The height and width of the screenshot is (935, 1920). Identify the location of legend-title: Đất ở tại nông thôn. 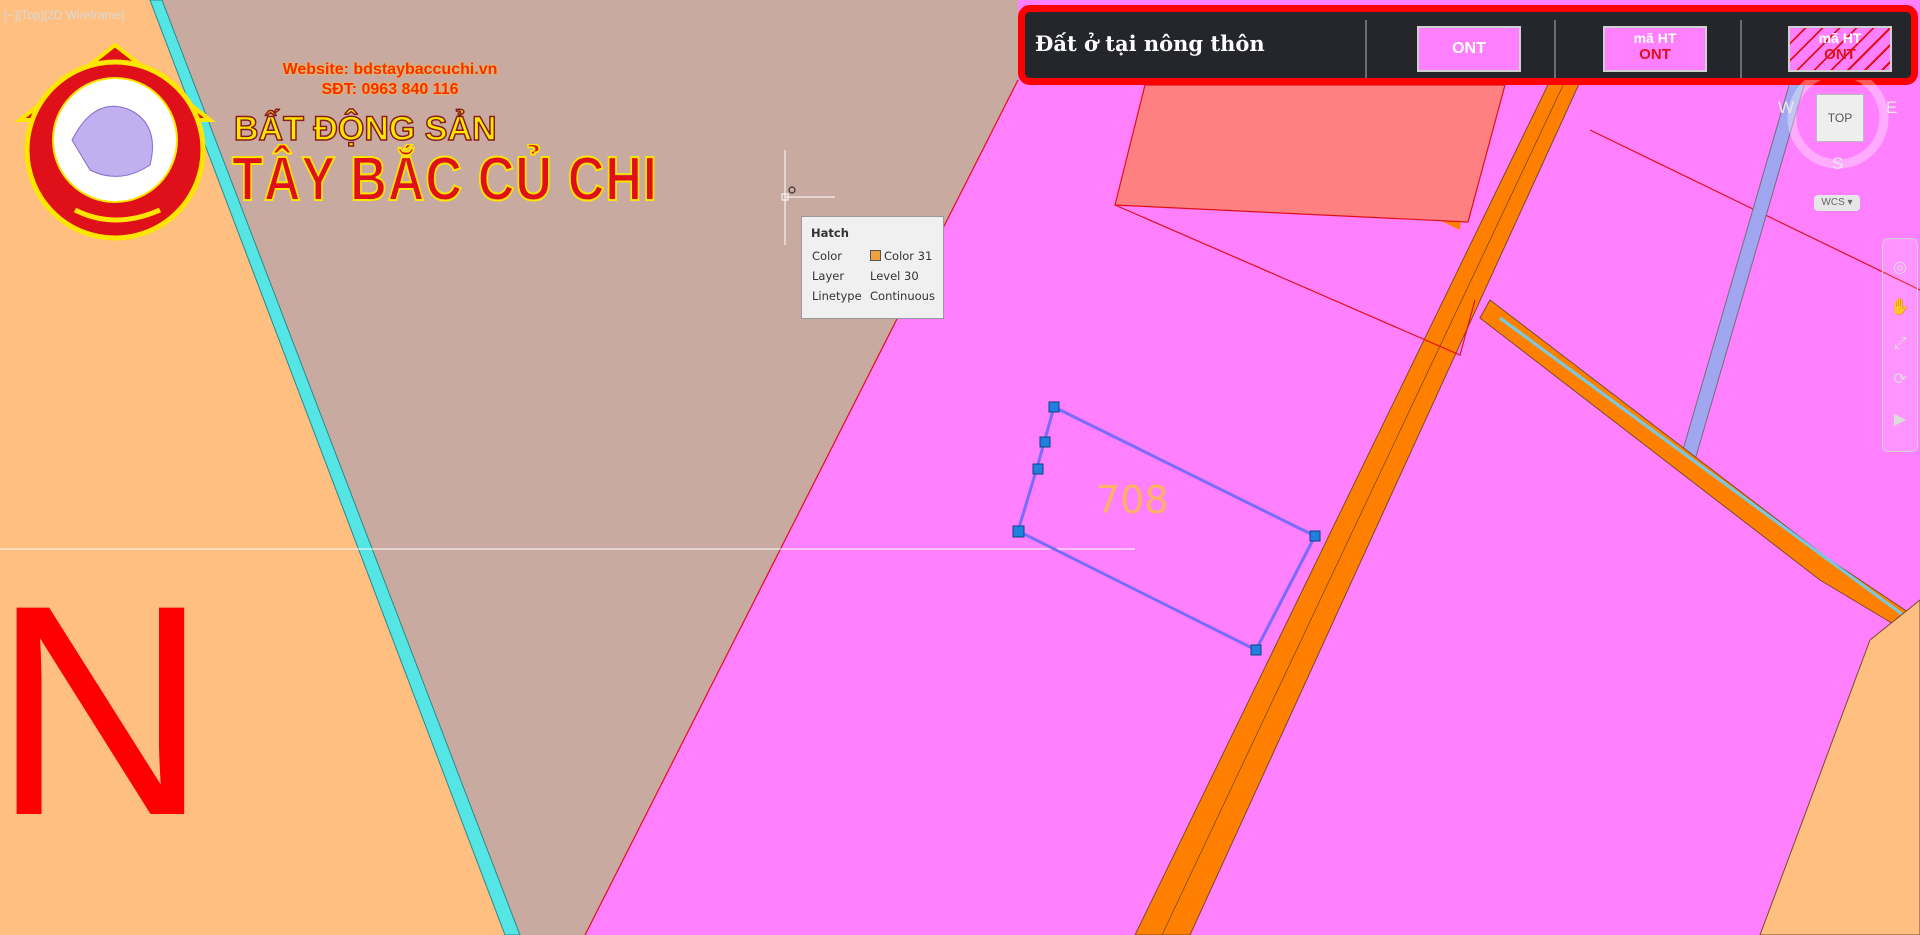
(1150, 43).